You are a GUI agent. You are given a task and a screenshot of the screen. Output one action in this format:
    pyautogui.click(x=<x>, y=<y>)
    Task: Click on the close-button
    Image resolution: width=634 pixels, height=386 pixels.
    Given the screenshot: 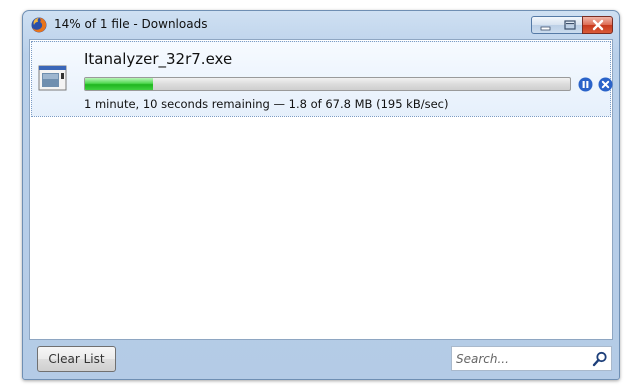 What is the action you would take?
    pyautogui.click(x=597, y=25)
    